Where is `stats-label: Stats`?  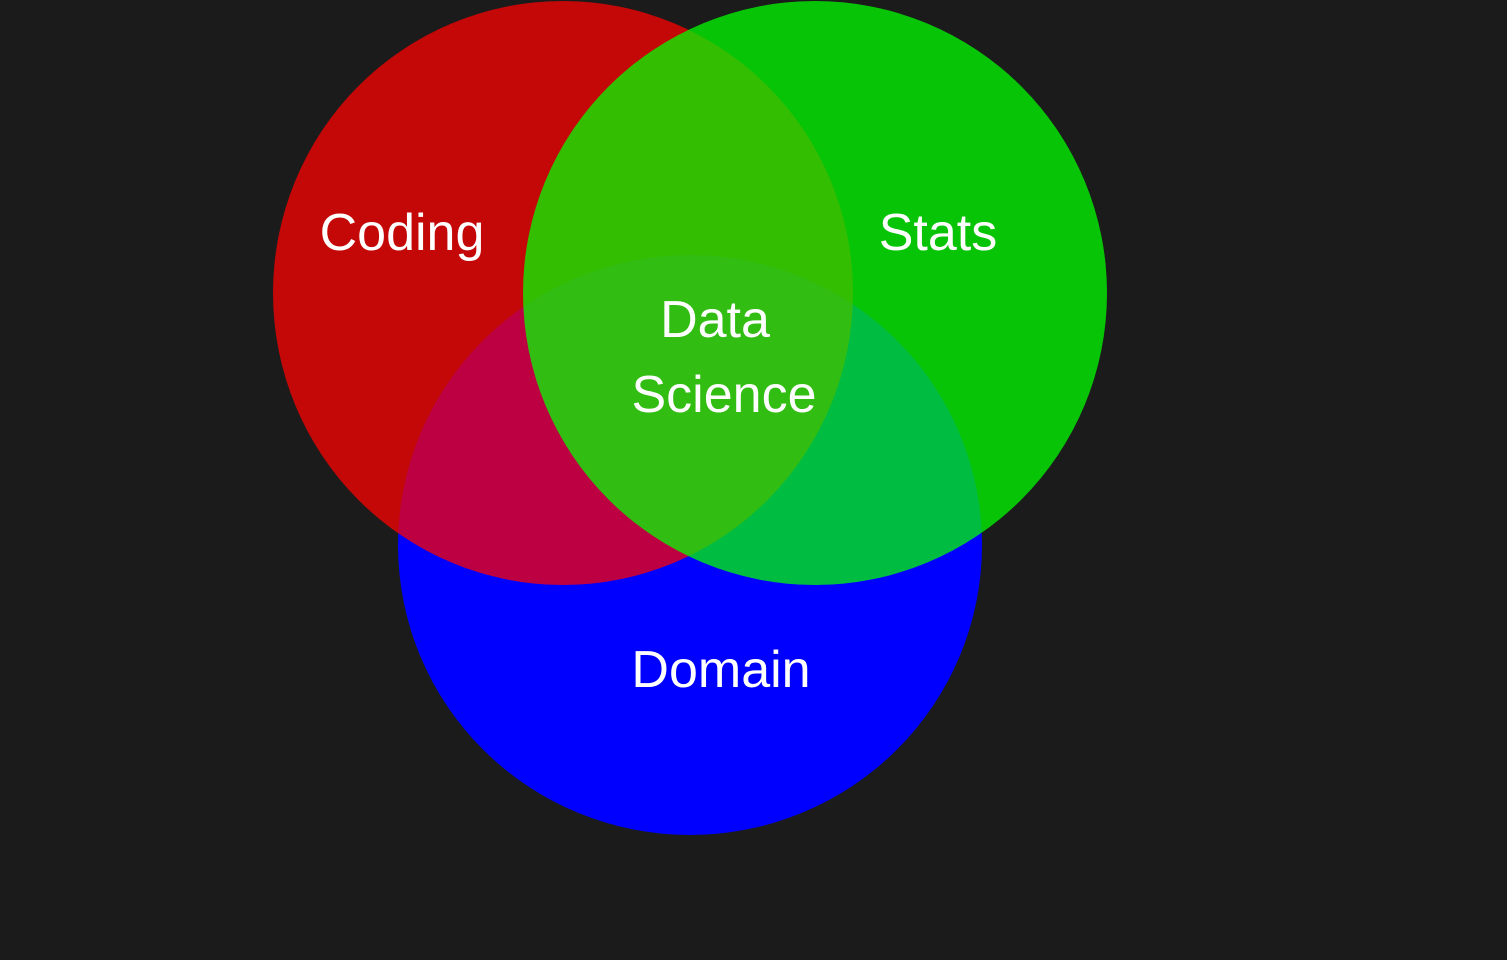
stats-label: Stats is located at coordinates (938, 233).